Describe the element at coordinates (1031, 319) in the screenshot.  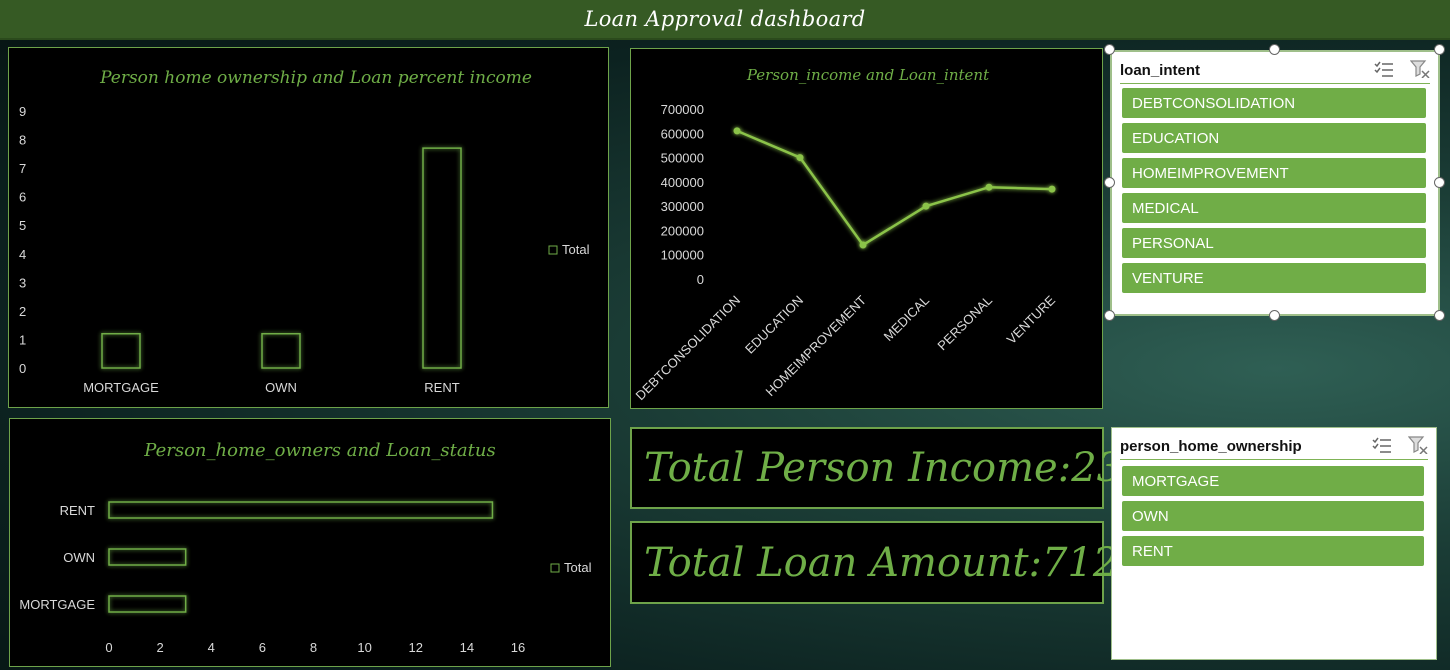
I see `x-category-label: VENTURE` at that location.